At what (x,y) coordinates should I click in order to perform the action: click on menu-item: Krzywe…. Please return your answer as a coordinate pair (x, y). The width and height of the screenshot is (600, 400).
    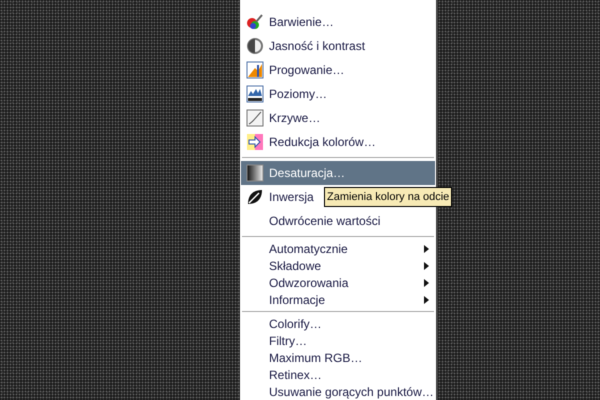
    Looking at the image, I should click on (338, 118).